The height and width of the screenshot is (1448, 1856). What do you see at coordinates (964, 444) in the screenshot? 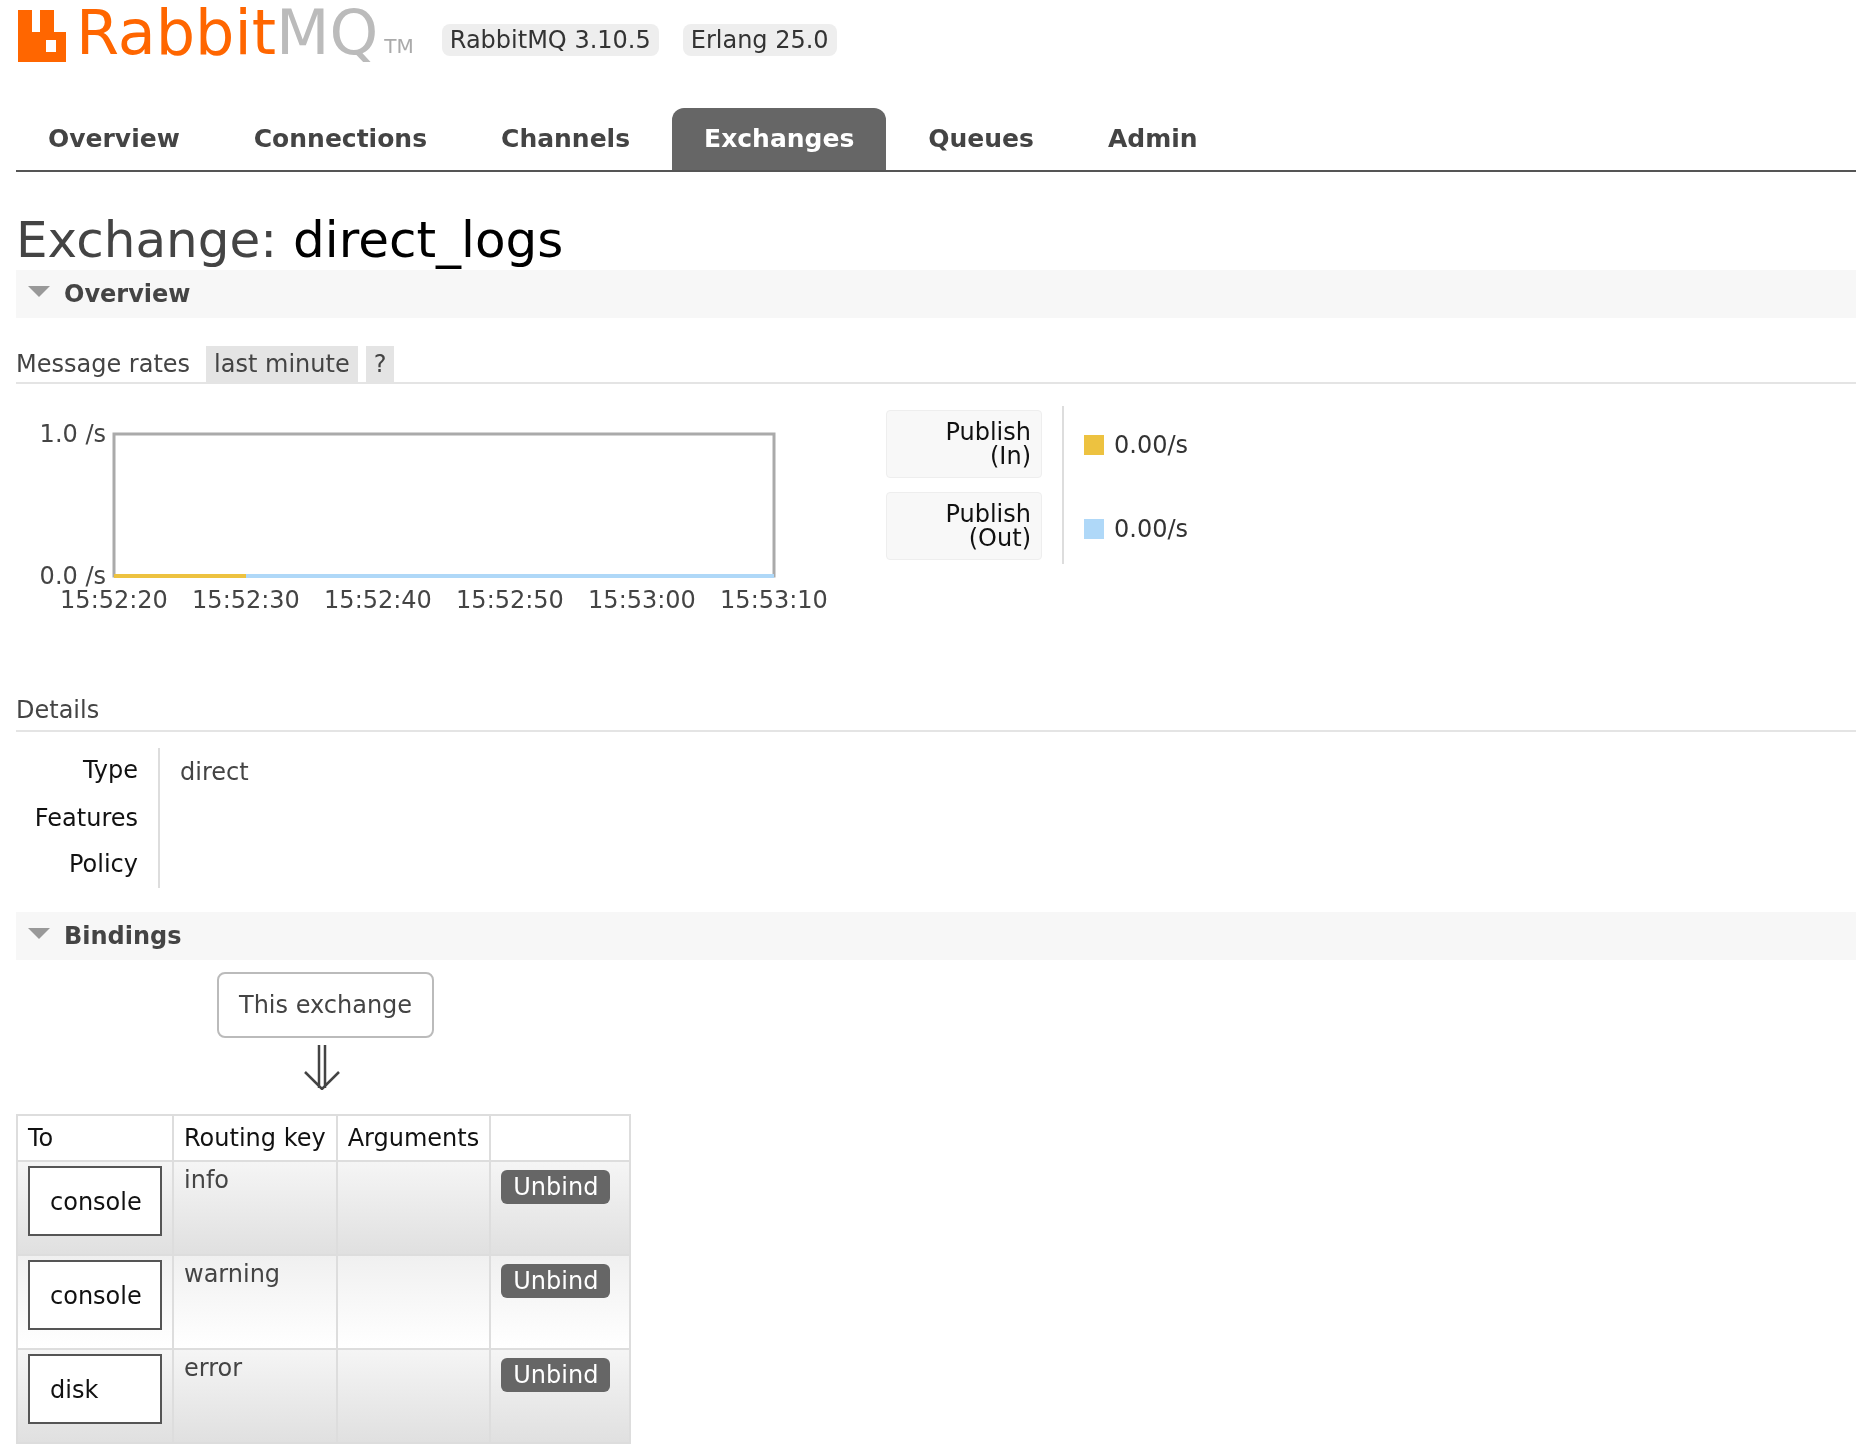
I see `legend-label: Publish (In)` at bounding box center [964, 444].